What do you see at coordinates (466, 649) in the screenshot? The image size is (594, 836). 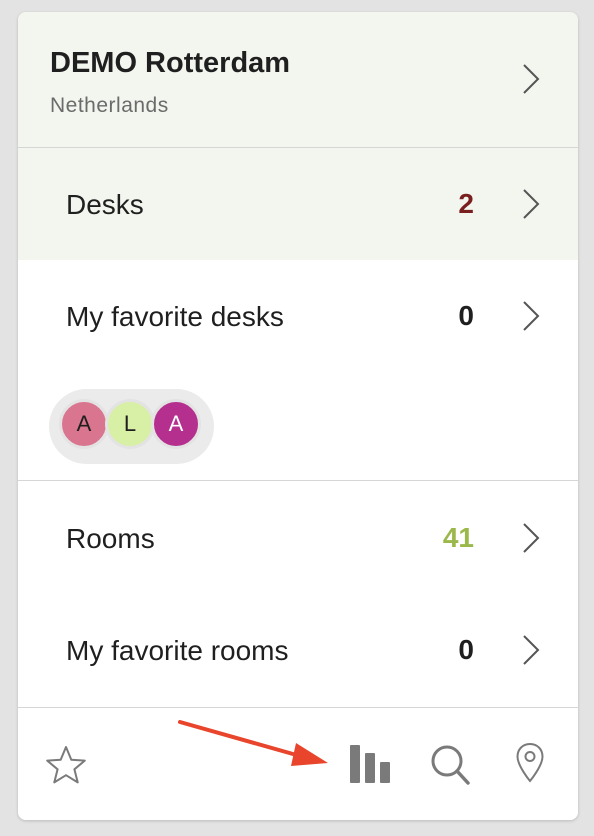 I see `favorite-rooms-count: 0` at bounding box center [466, 649].